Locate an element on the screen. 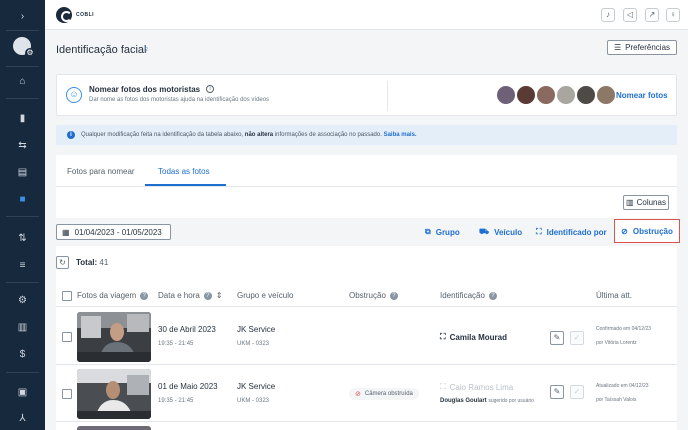  group-by-group-button: ⧉ Grupo is located at coordinates (442, 232).